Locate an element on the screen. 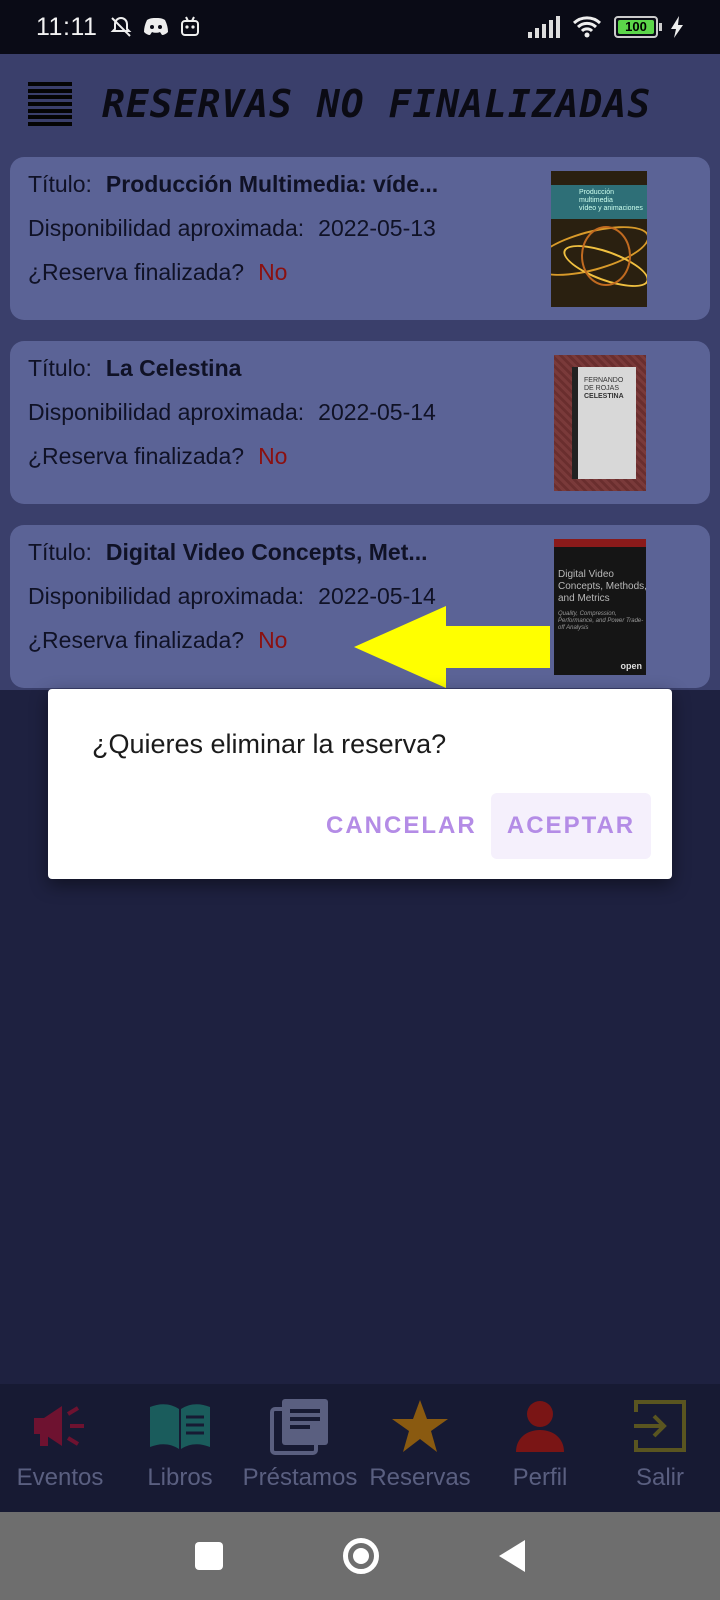  cover-text: Producción multimedia is located at coordinates (597, 196).